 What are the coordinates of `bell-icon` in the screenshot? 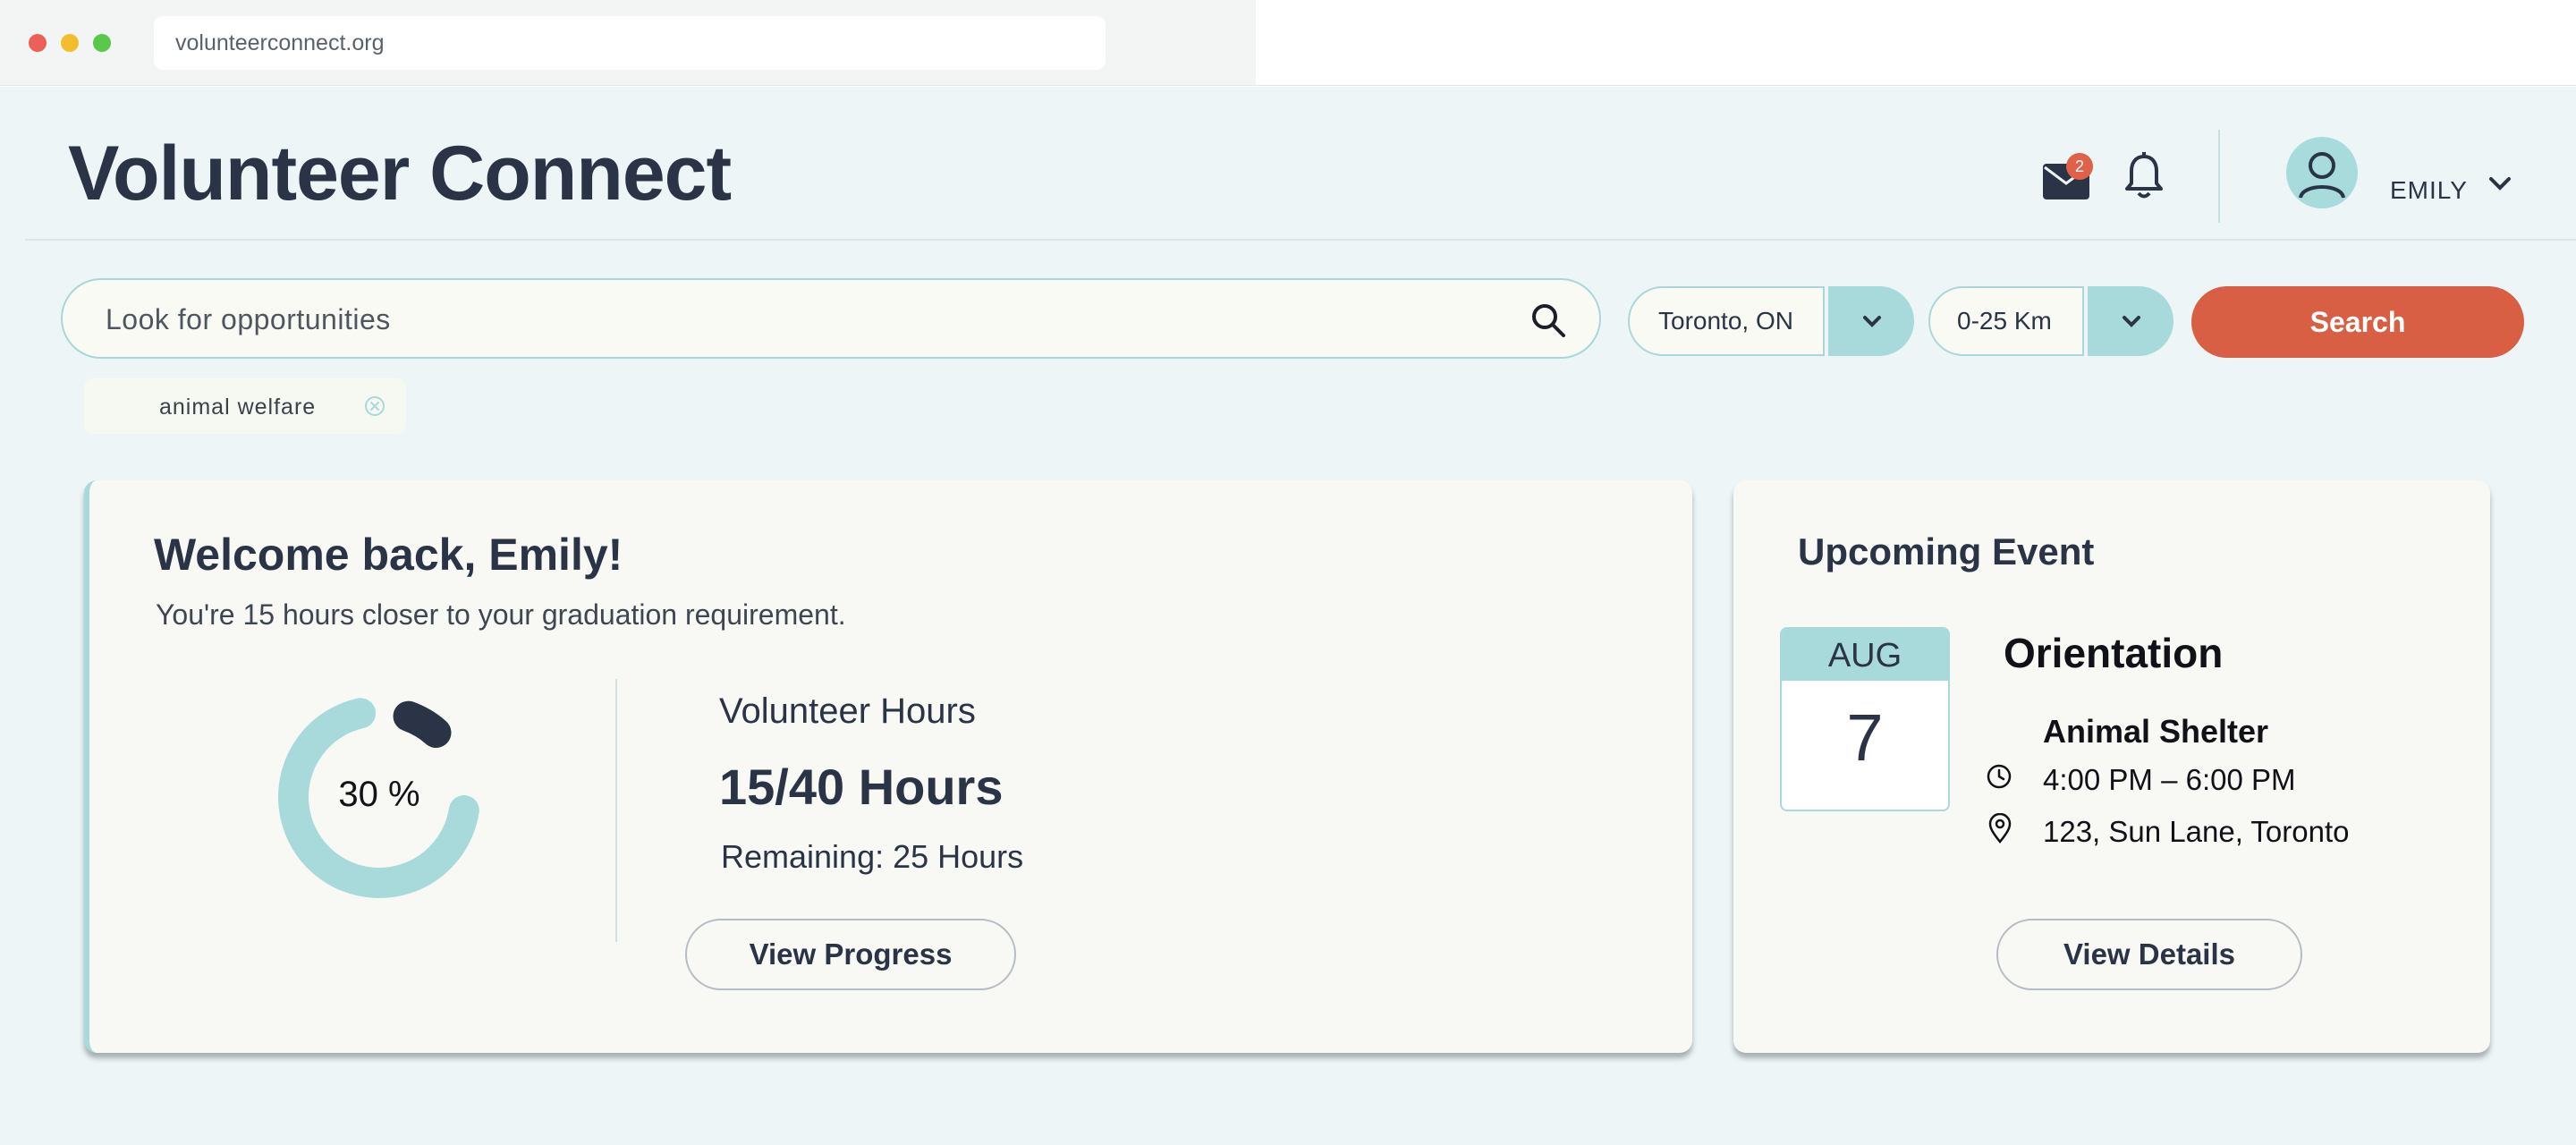 It's located at (2144, 176).